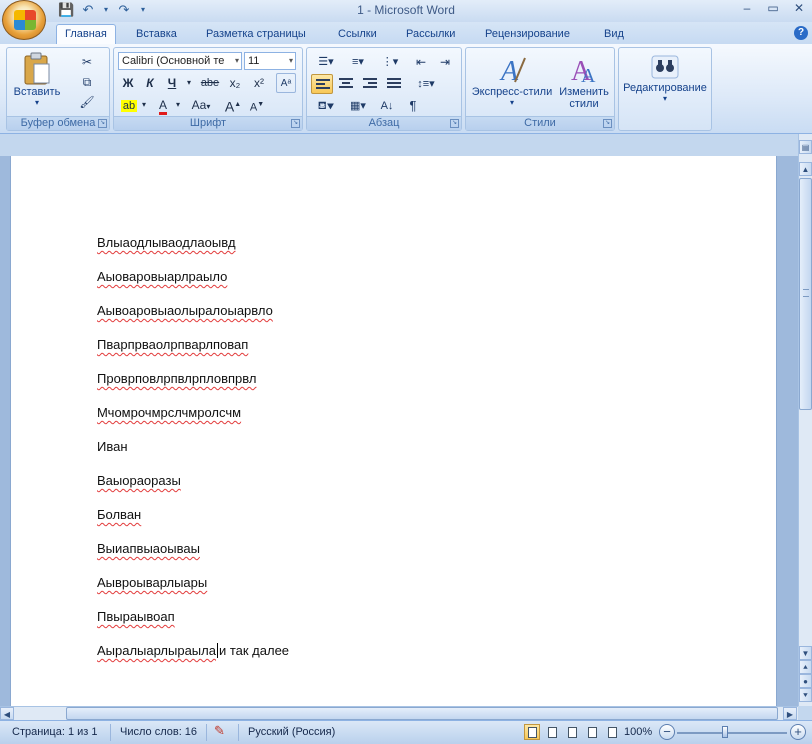  What do you see at coordinates (102, 123) in the screenshot?
I see `clipboard-launcher-icon: ↘` at bounding box center [102, 123].